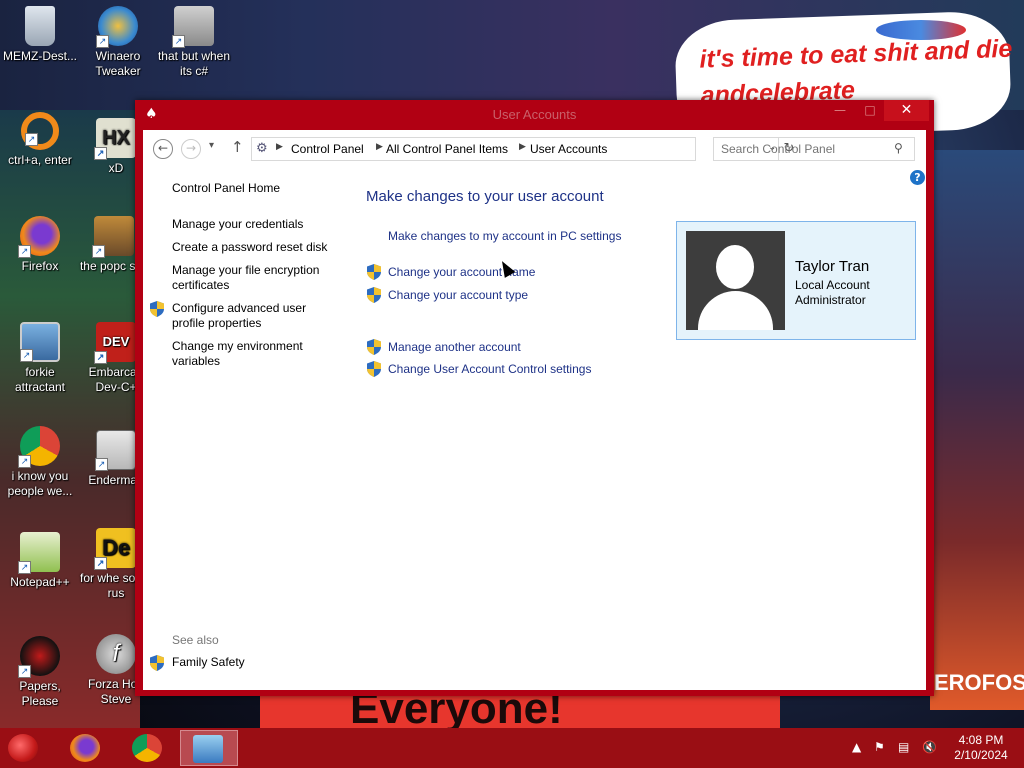 The image size is (1024, 768). What do you see at coordinates (489, 369) in the screenshot?
I see `uac-settings-link: Change User Account Control settings` at bounding box center [489, 369].